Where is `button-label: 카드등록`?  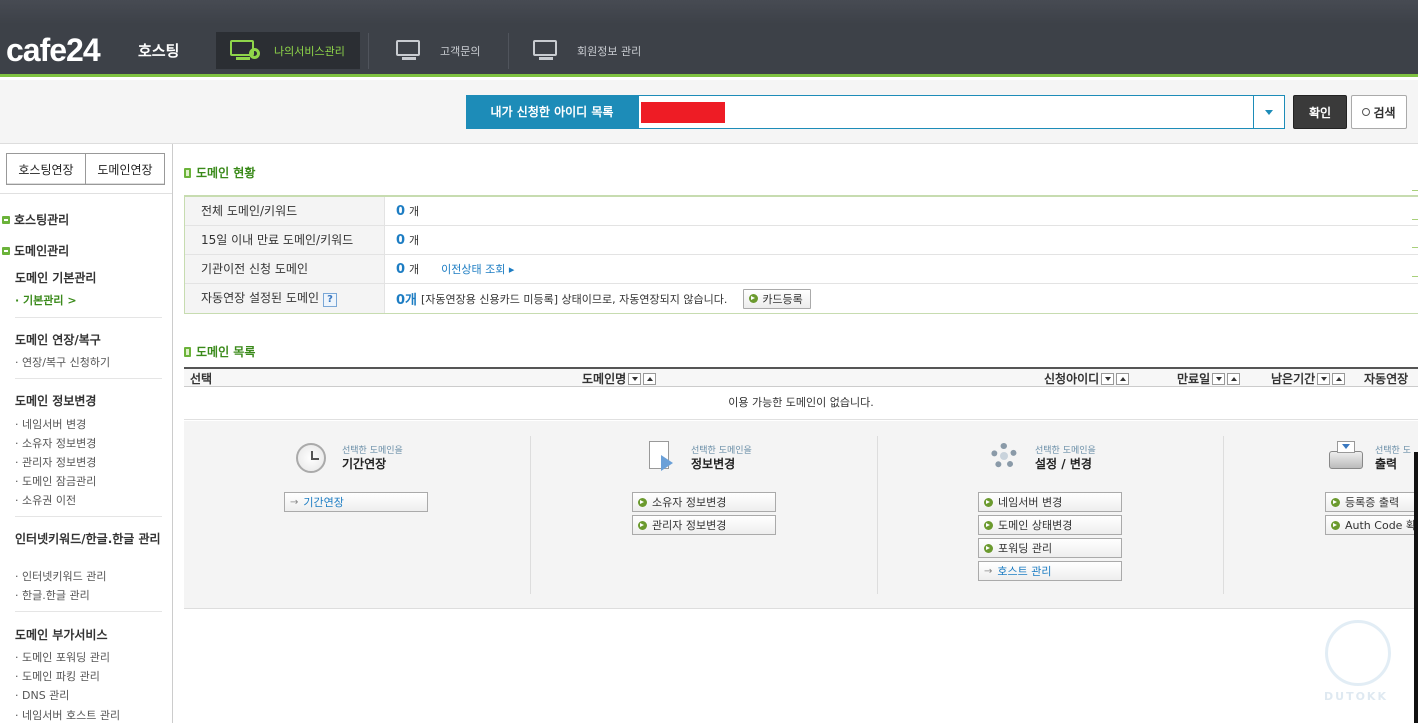
button-label: 카드등록 is located at coordinates (782, 299).